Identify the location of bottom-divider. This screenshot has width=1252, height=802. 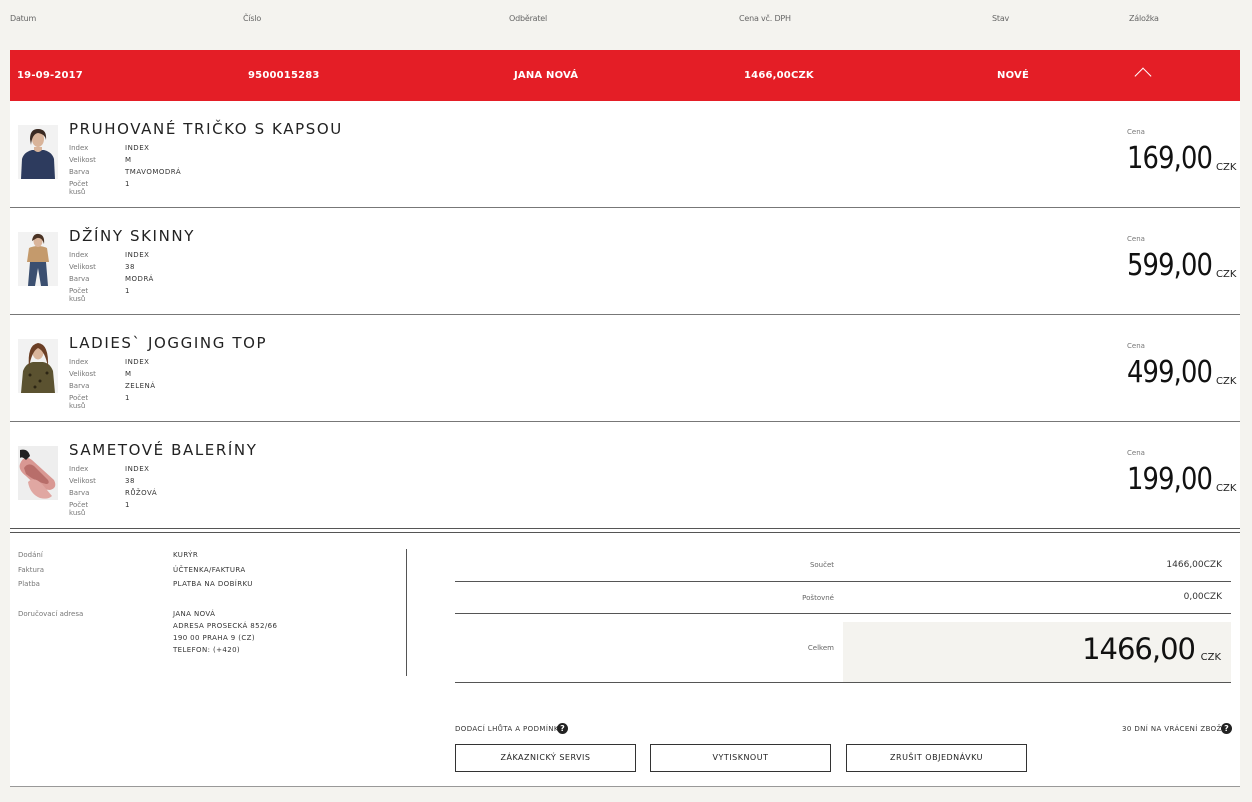
(625, 786).